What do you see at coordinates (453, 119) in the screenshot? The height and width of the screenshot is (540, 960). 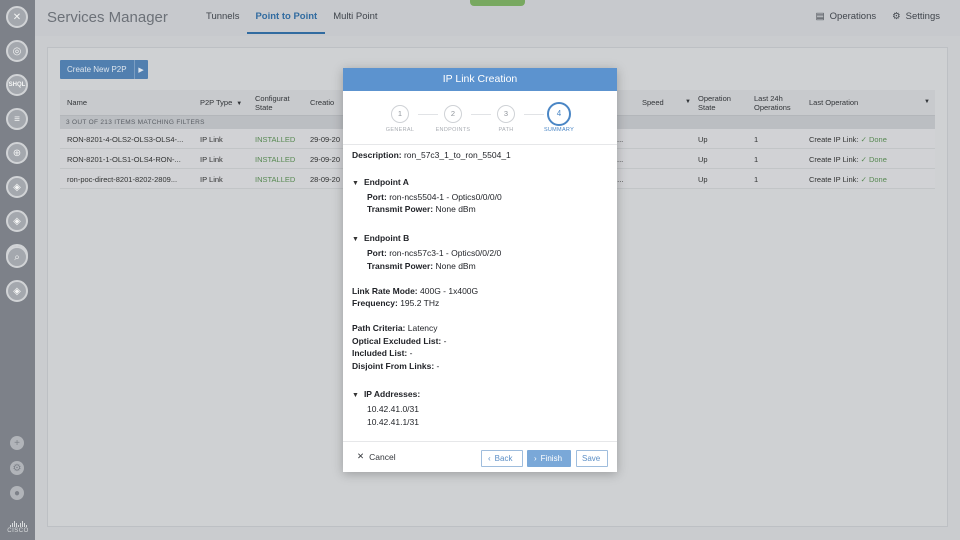 I see `step-endpoints: 2 ENDPOINTS` at bounding box center [453, 119].